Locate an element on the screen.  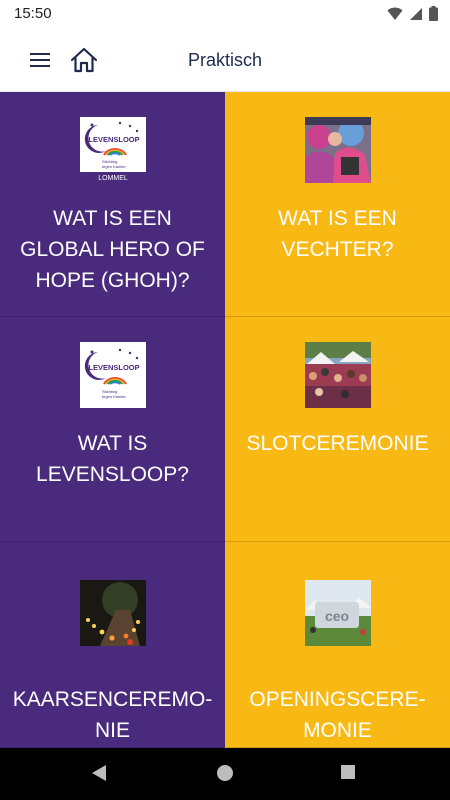
back-icon is located at coordinates (99, 773).